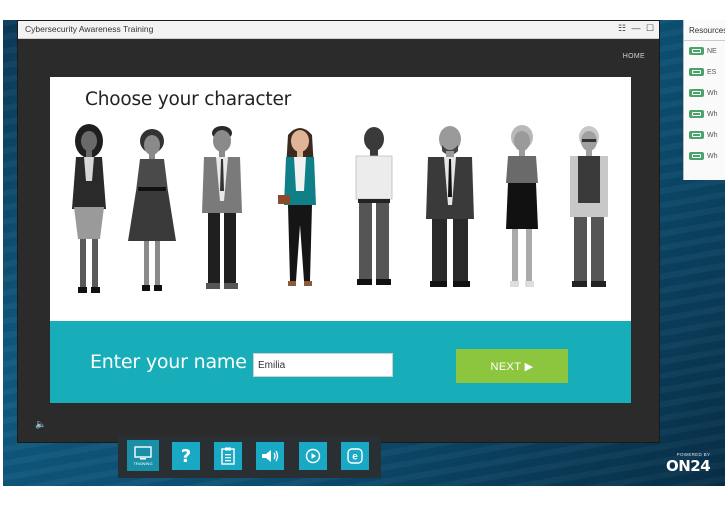 The width and height of the screenshot is (725, 505). What do you see at coordinates (650, 28) in the screenshot?
I see `maximize-icon: ☐` at bounding box center [650, 28].